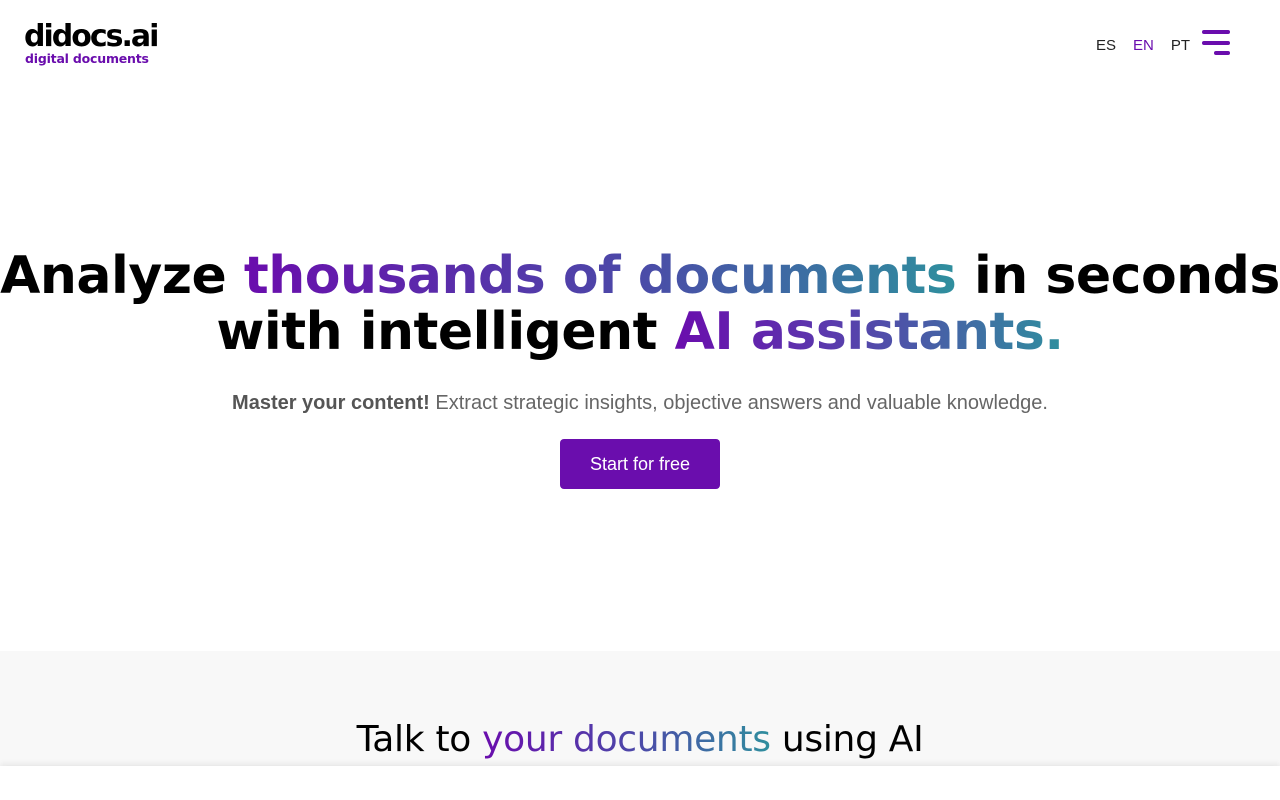 The image size is (1280, 800). What do you see at coordinates (91, 36) in the screenshot?
I see `logo-text: didocs.ai` at bounding box center [91, 36].